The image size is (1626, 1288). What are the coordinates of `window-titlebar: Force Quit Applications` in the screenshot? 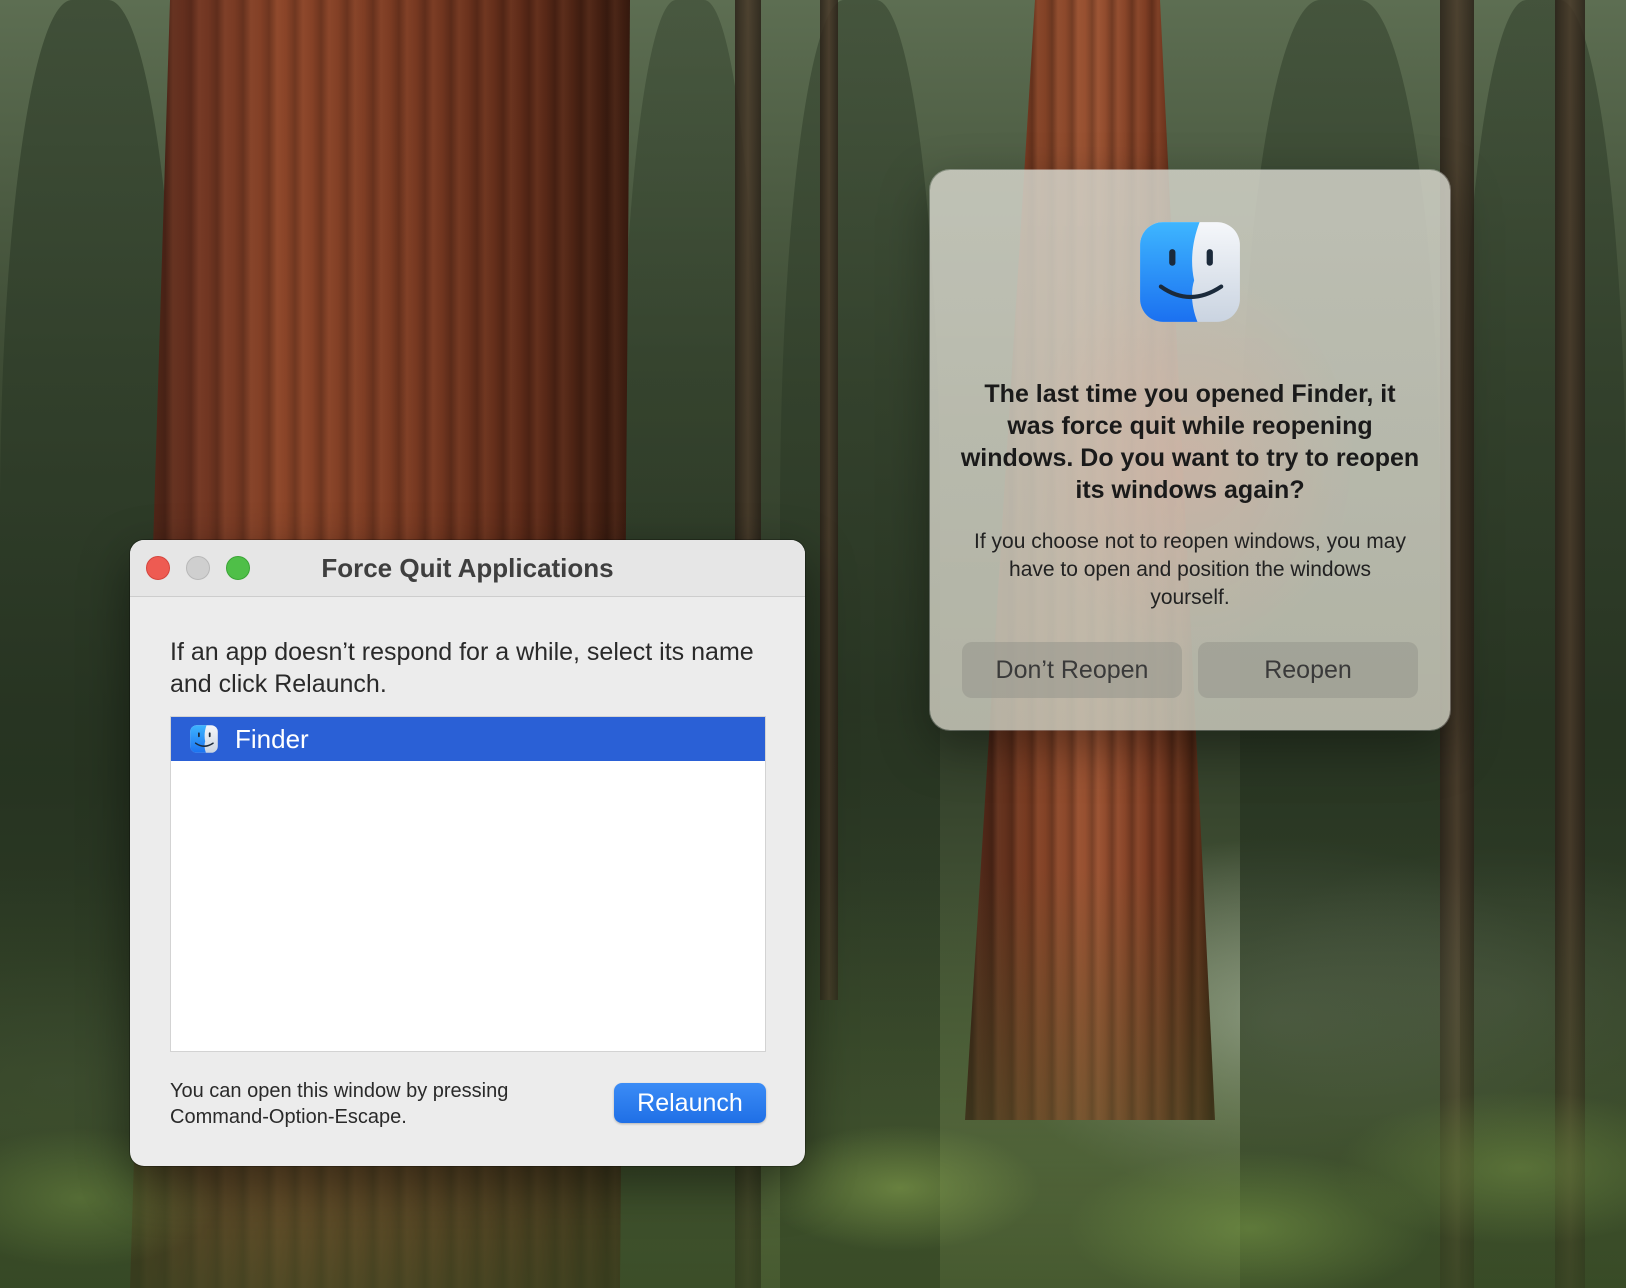 It's located at (467, 568).